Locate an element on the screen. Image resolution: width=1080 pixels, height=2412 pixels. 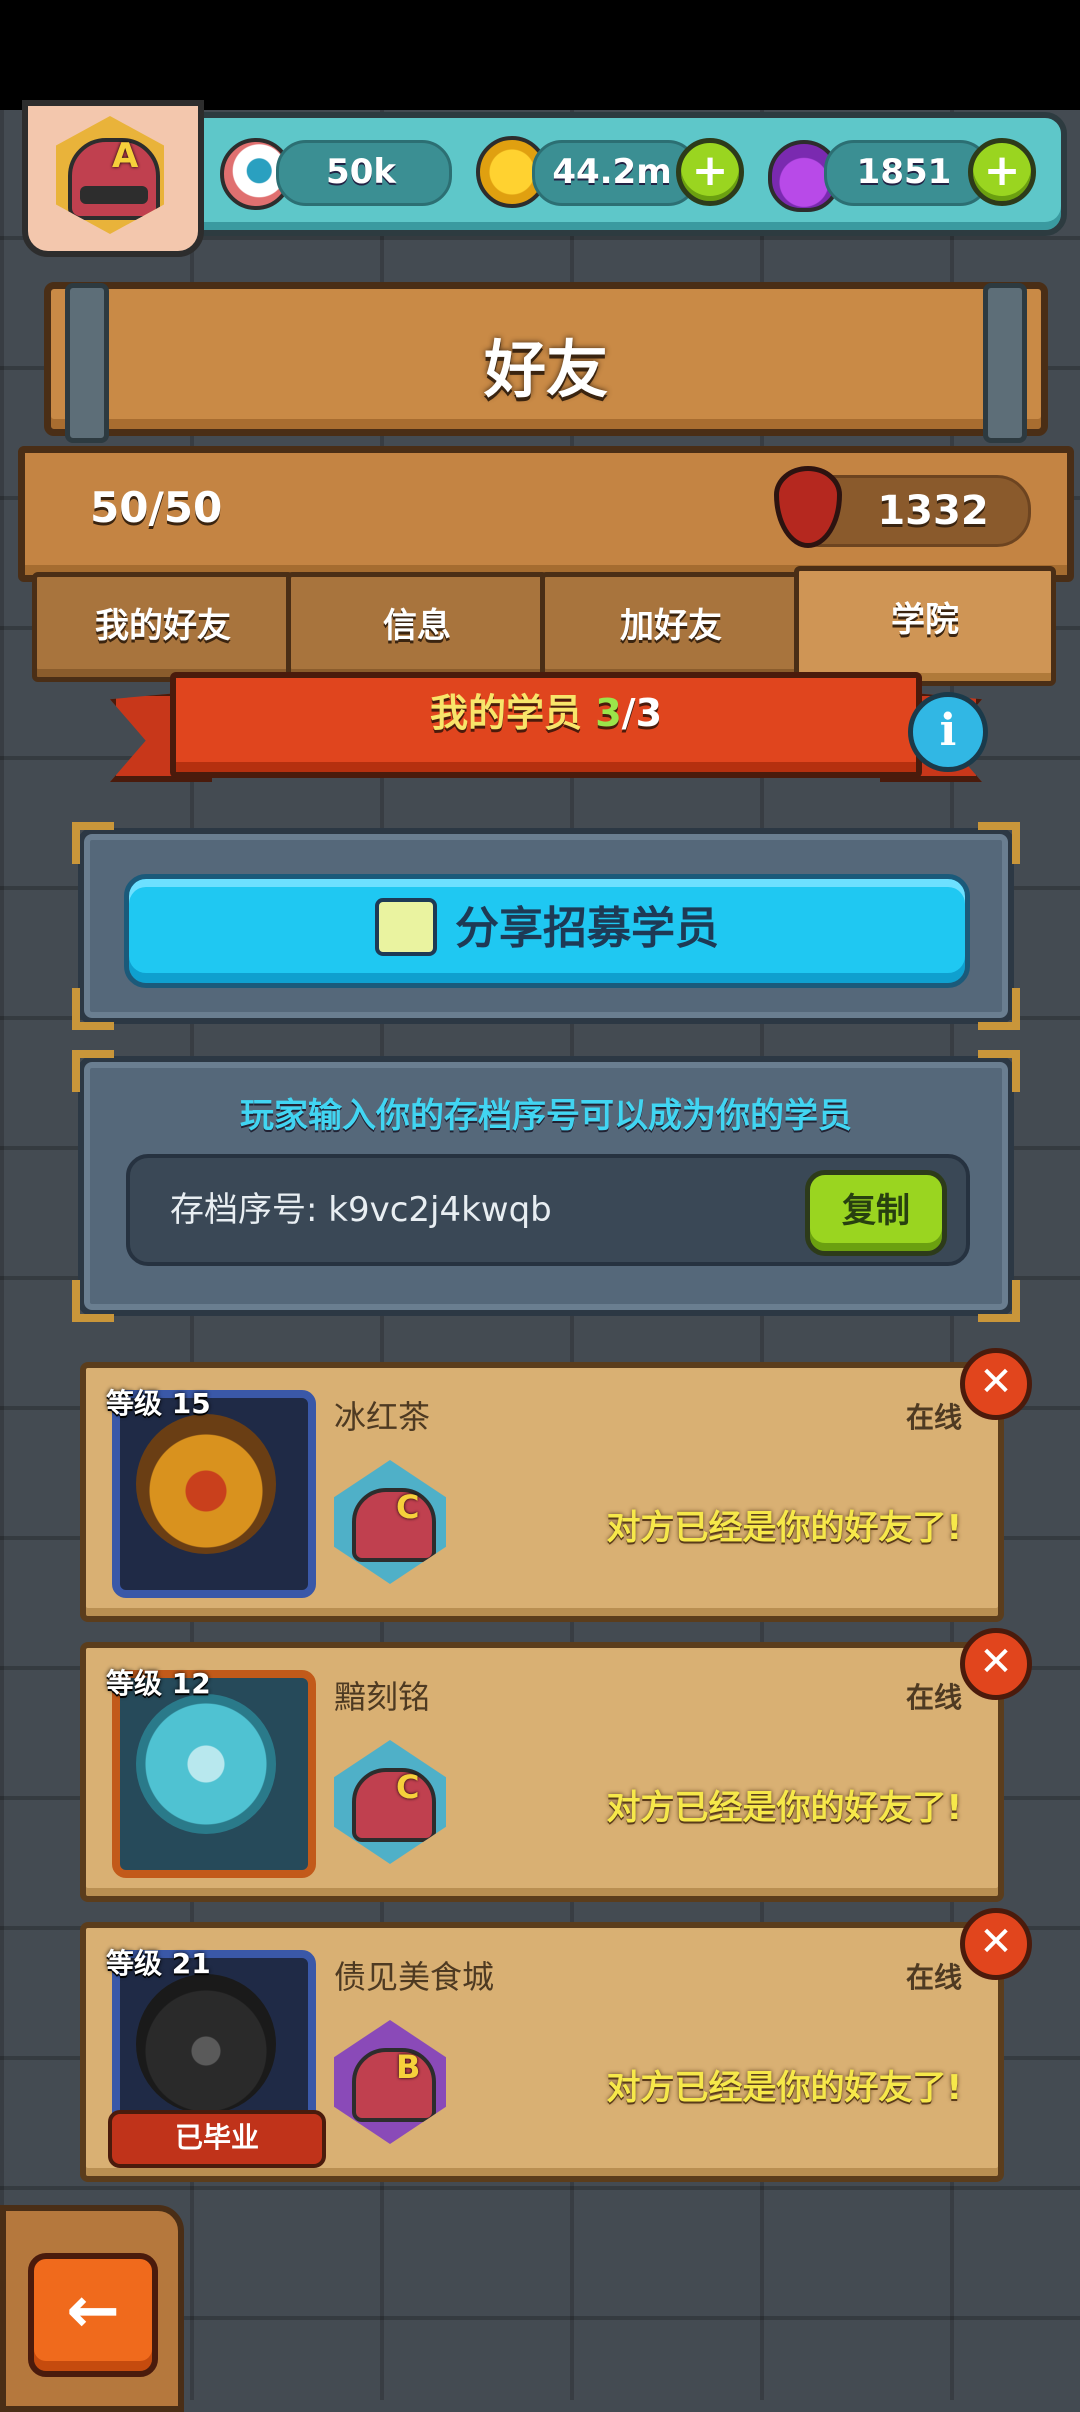
invite-description: 玩家输入你的存档序号可以成为你的学员 is located at coordinates (546, 1116).